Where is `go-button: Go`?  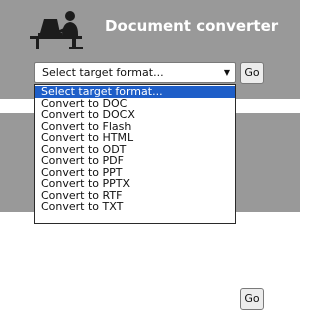
go-button: Go is located at coordinates (252, 73).